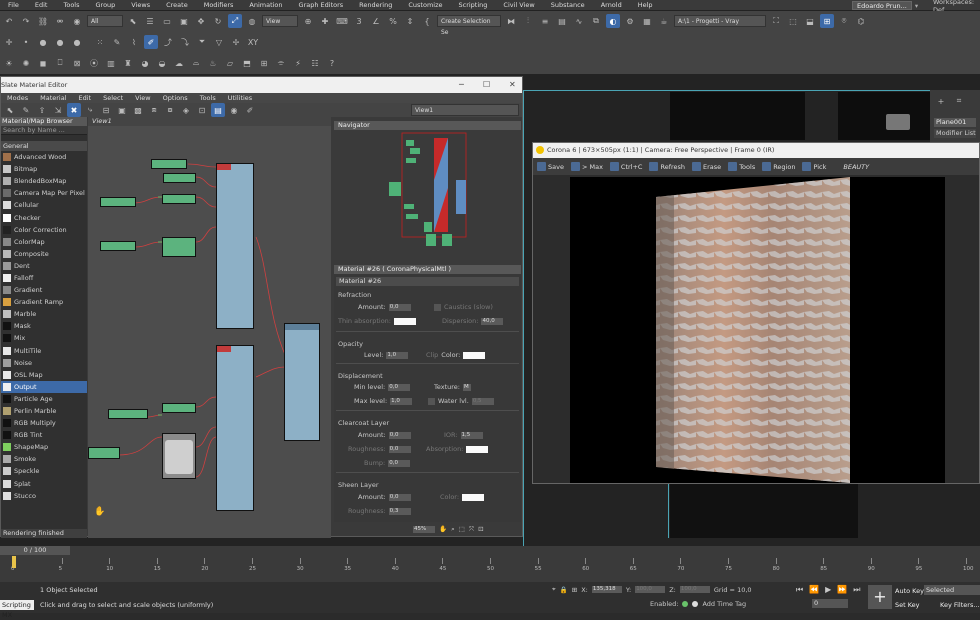 The image size is (980, 620). What do you see at coordinates (281, 63) in the screenshot?
I see `decal-icon: ⌯` at bounding box center [281, 63].